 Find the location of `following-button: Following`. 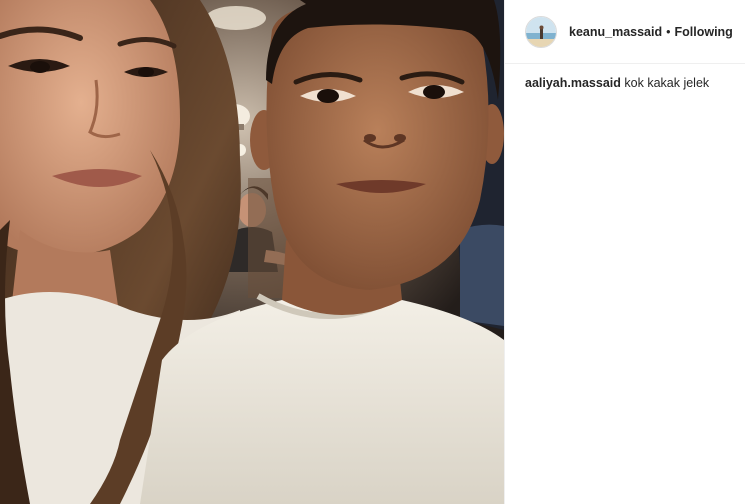

following-button: Following is located at coordinates (704, 32).